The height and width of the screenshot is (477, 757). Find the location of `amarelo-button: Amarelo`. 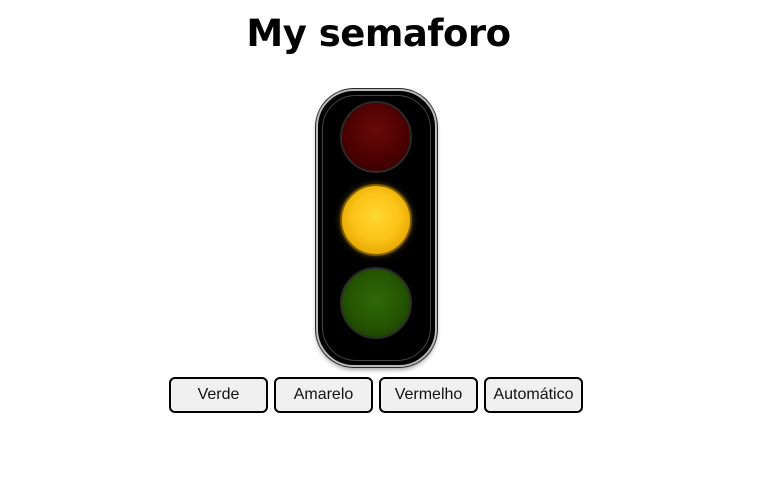

amarelo-button: Amarelo is located at coordinates (323, 395).